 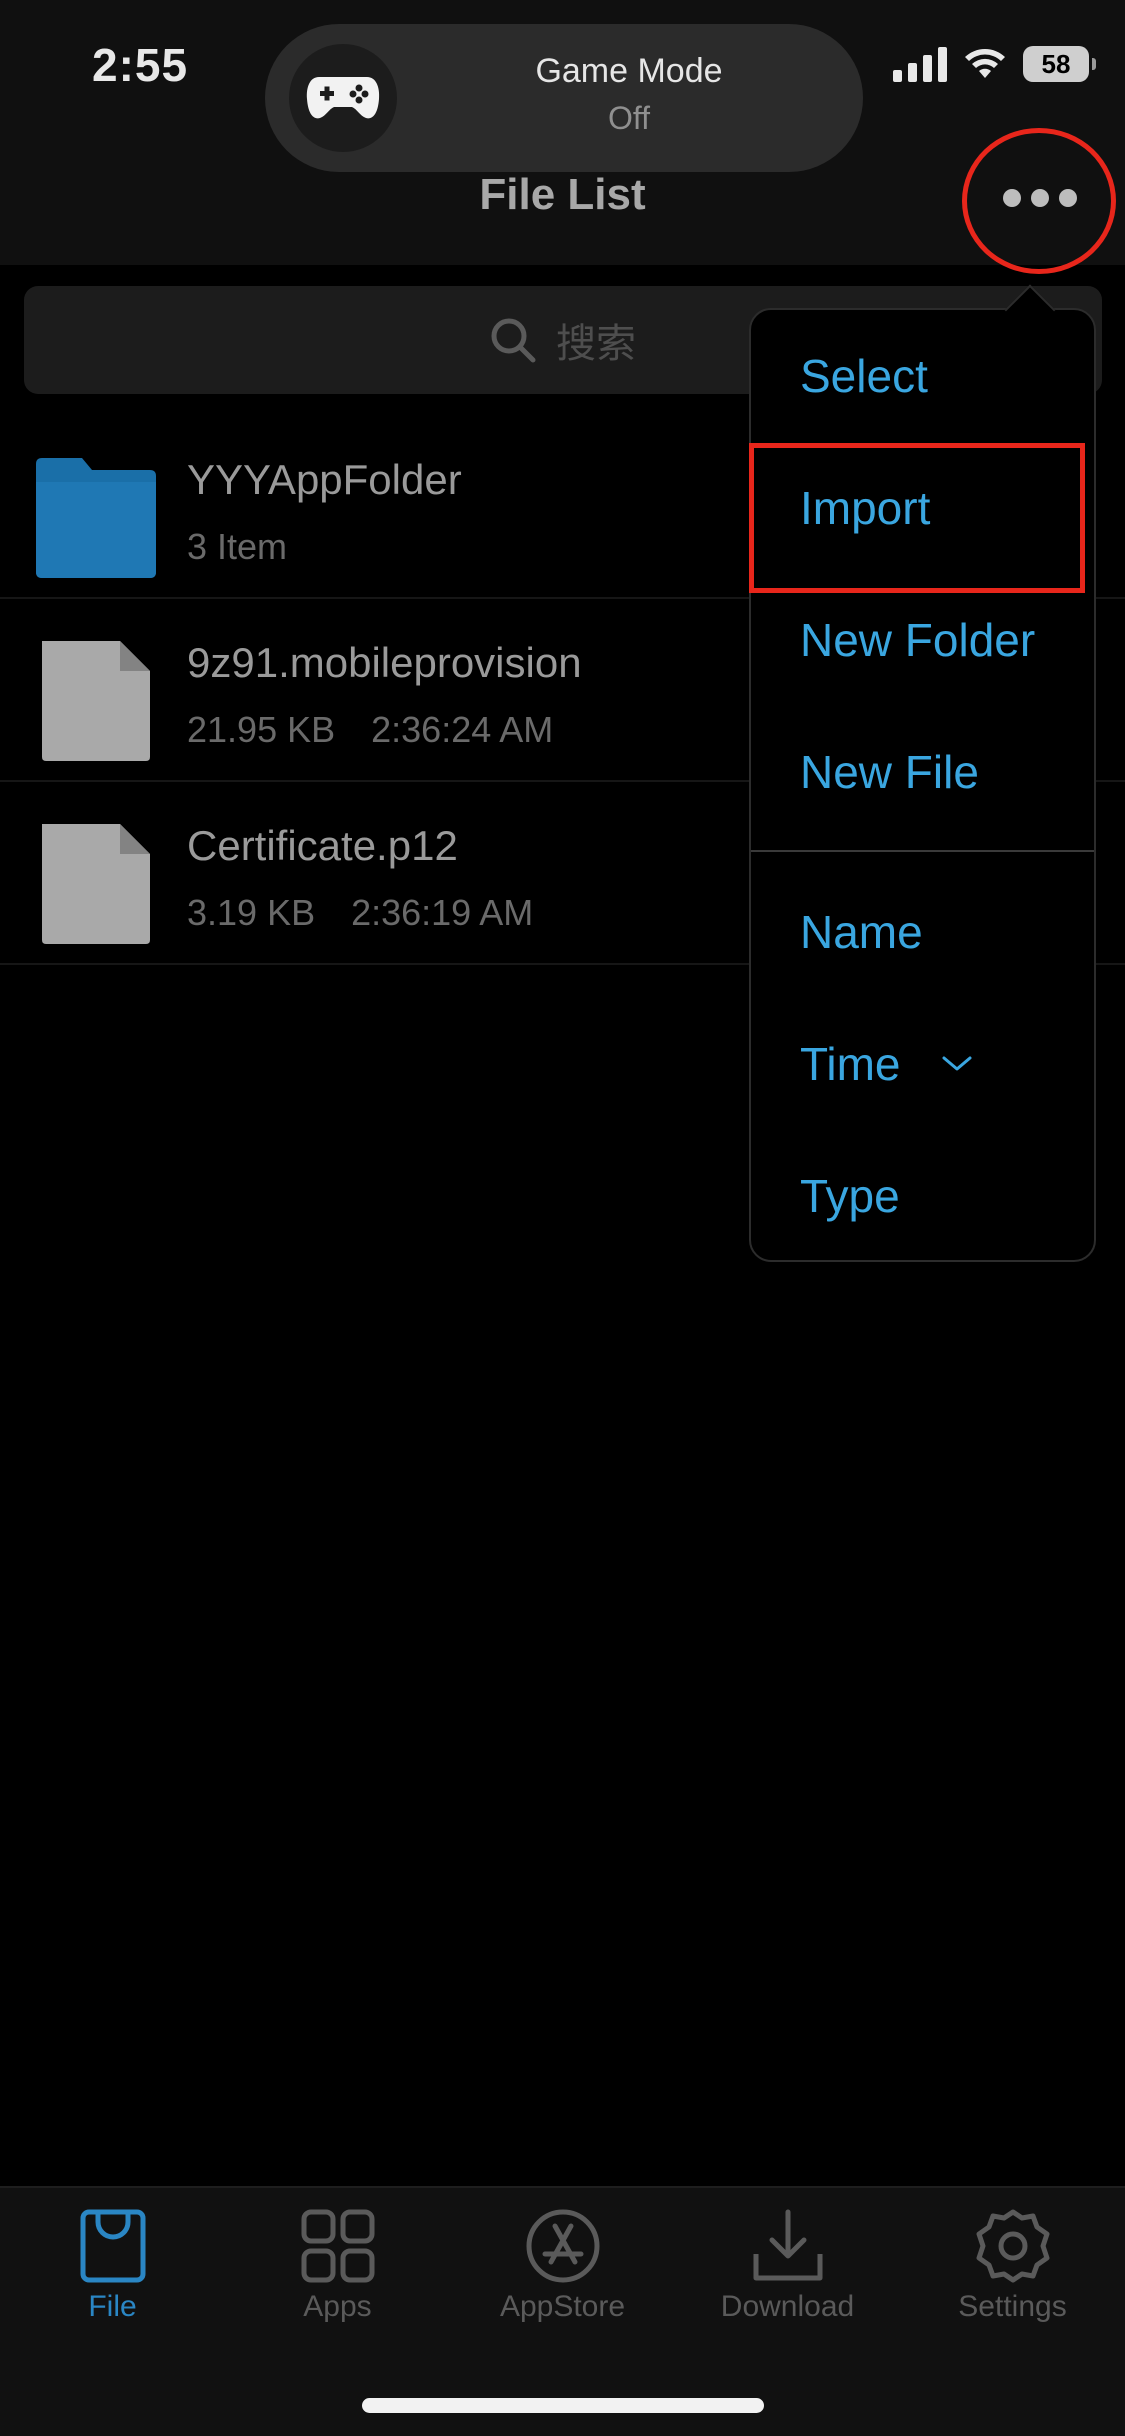 I want to click on folder-item-count: 3 Item, so click(x=237, y=546).